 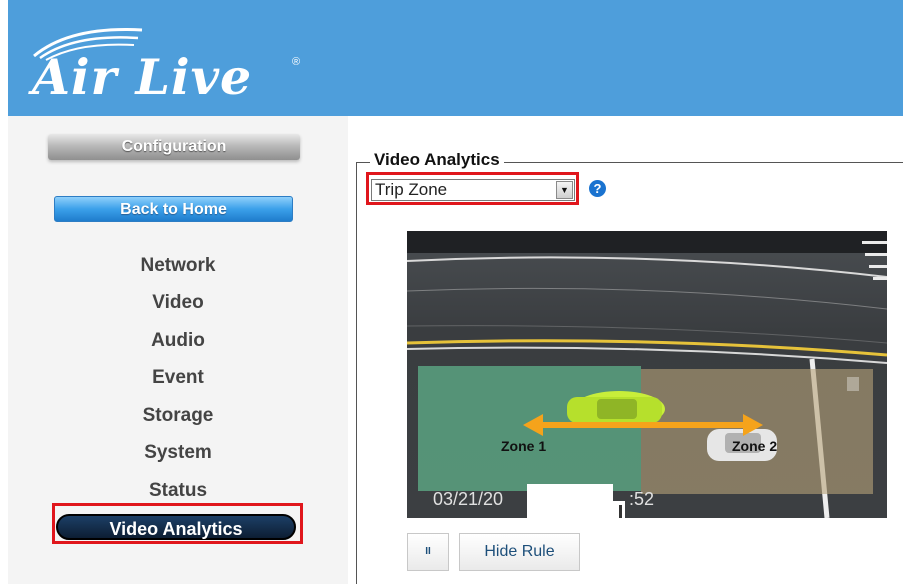 What do you see at coordinates (642, 499) in the screenshot?
I see `timestamp-right: :52` at bounding box center [642, 499].